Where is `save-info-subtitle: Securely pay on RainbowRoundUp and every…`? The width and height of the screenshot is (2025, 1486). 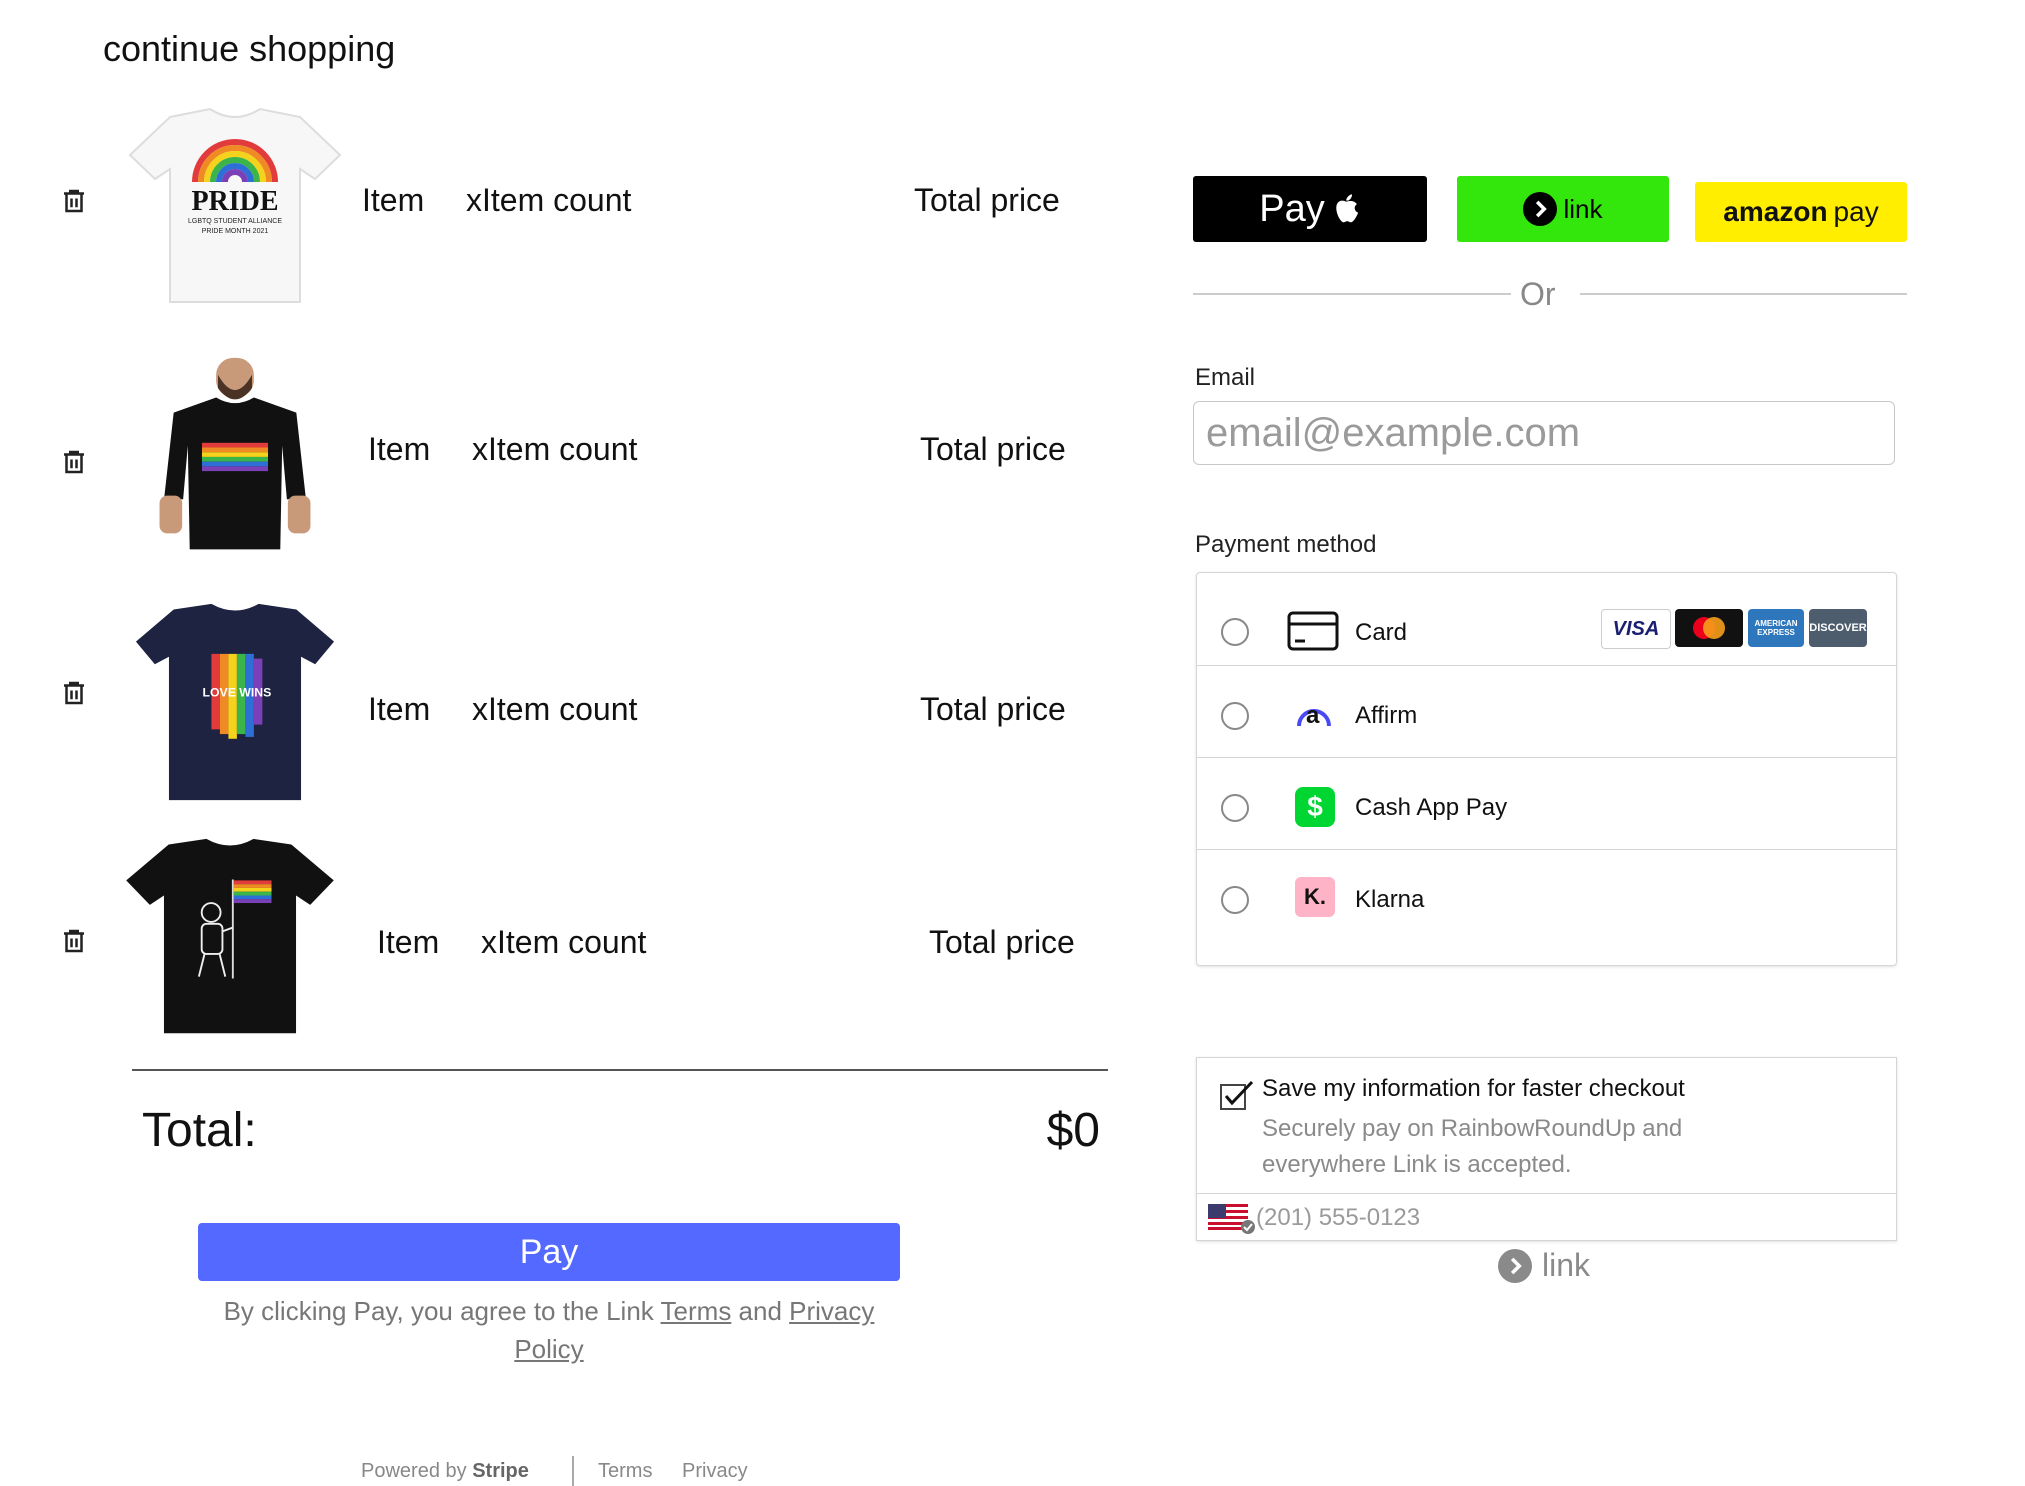 save-info-subtitle: Securely pay on RainbowRoundUp and every… is located at coordinates (1472, 1146).